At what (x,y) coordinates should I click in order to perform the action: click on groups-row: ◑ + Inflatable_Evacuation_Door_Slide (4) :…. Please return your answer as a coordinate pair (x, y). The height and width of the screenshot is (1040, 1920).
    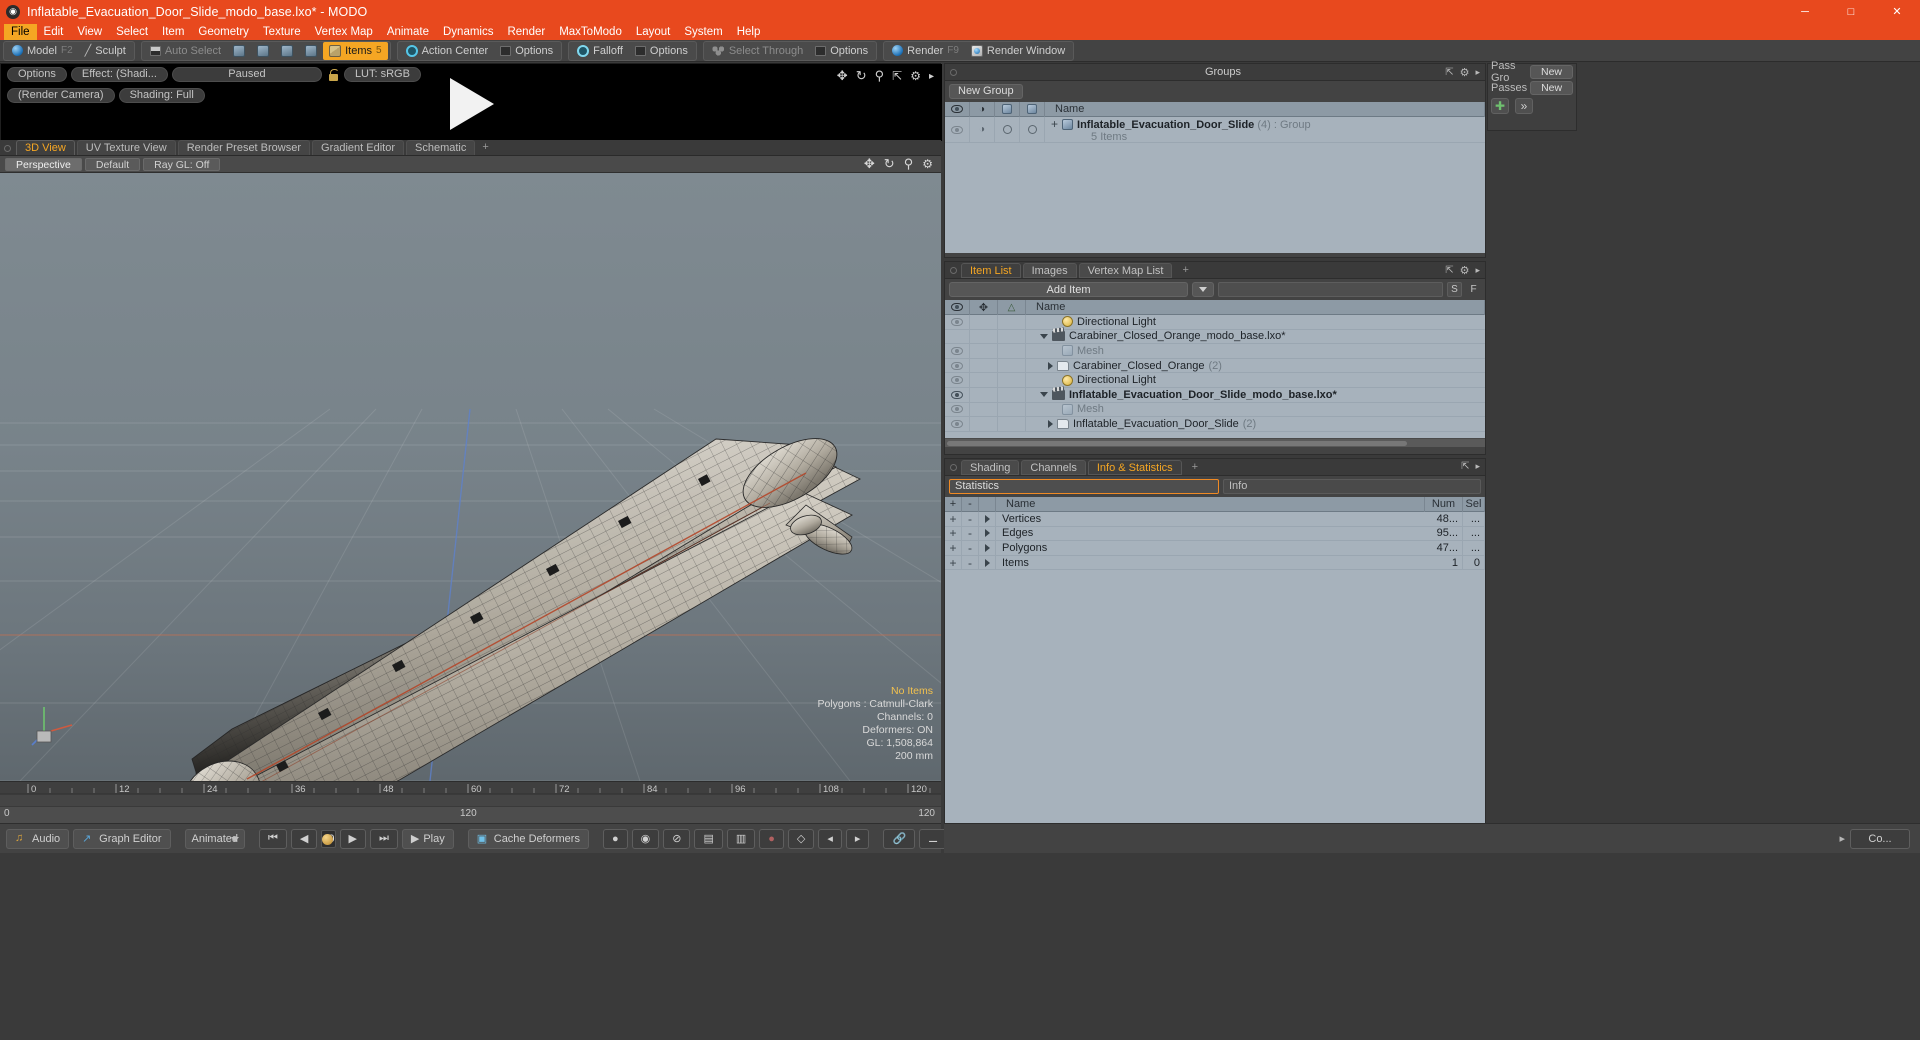
    Looking at the image, I should click on (1215, 129).